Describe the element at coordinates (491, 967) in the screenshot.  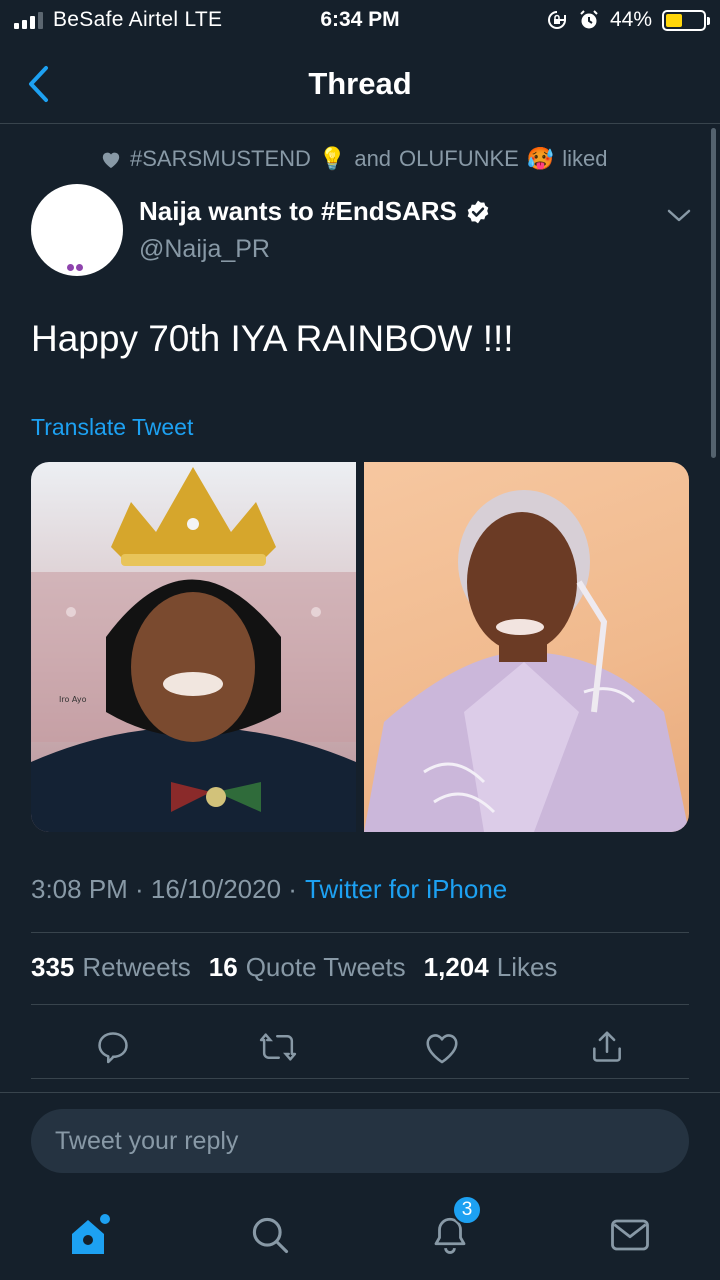
I see `likes-stat: 1,204 Likes` at that location.